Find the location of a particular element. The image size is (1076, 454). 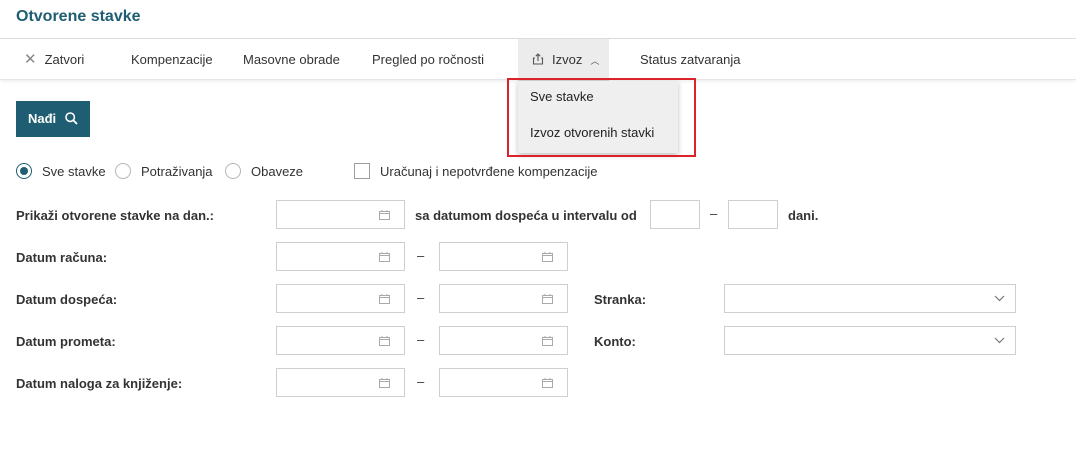

posting-date-from-input is located at coordinates (340, 382).